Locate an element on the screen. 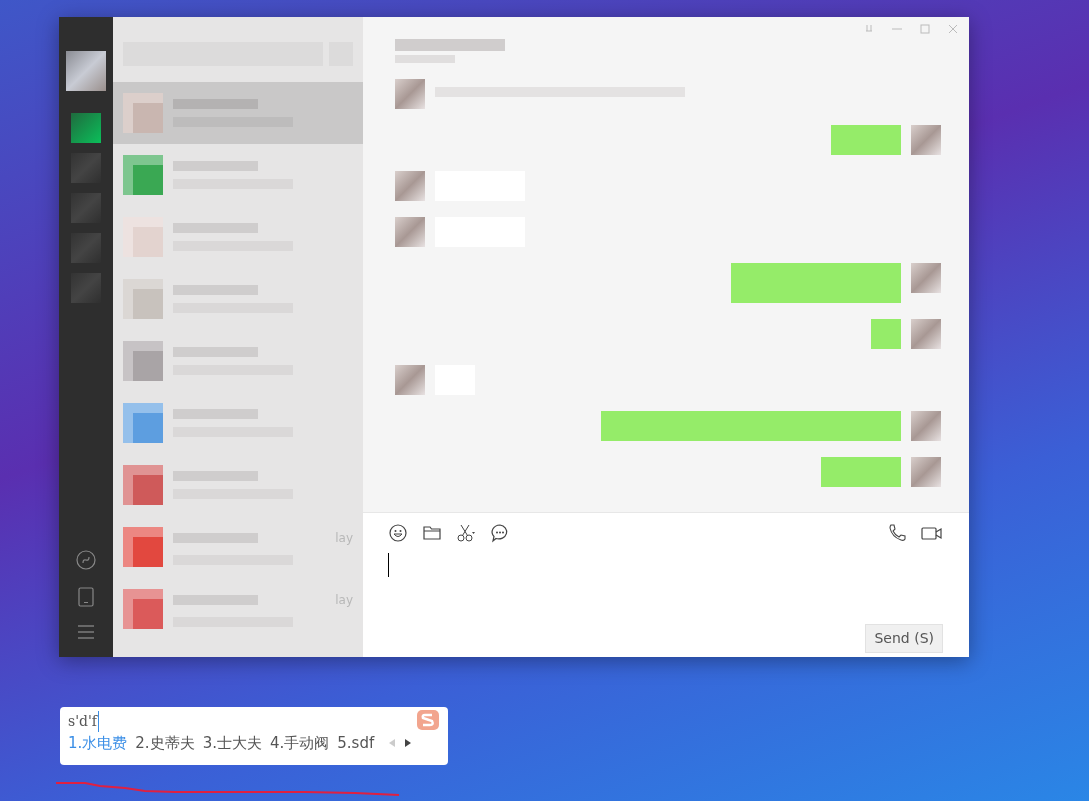 The height and width of the screenshot is (801, 1089). ime-input-text: s'd'f is located at coordinates (84, 721).